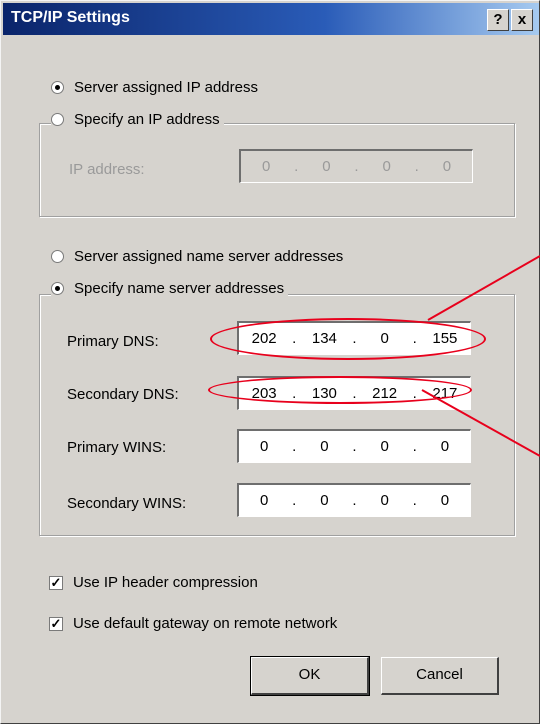 This screenshot has height=724, width=540. What do you see at coordinates (480, 356) in the screenshot?
I see `annotation-lines` at bounding box center [480, 356].